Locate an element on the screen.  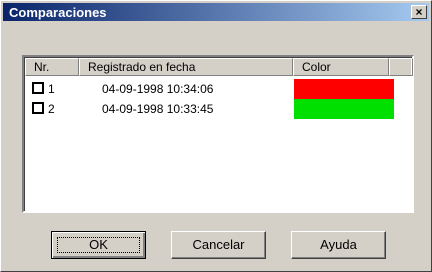
close-button: × is located at coordinates (419, 12).